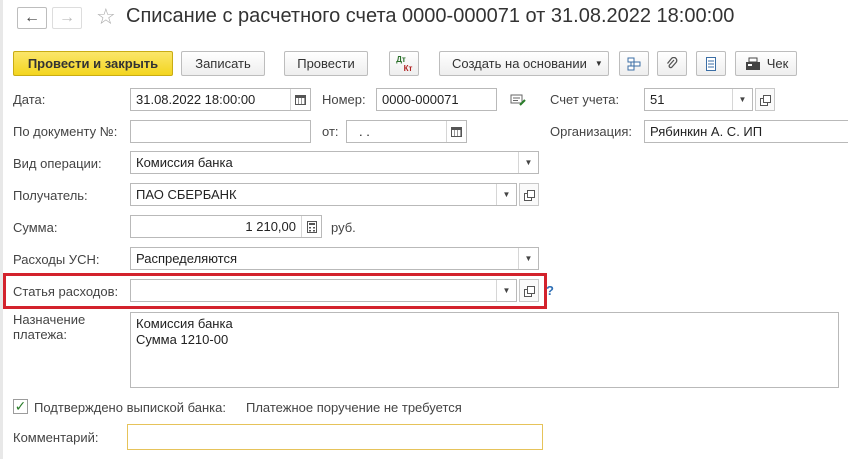 The width and height of the screenshot is (848, 459). What do you see at coordinates (585, 99) in the screenshot?
I see `account-label: Счет учета:` at bounding box center [585, 99].